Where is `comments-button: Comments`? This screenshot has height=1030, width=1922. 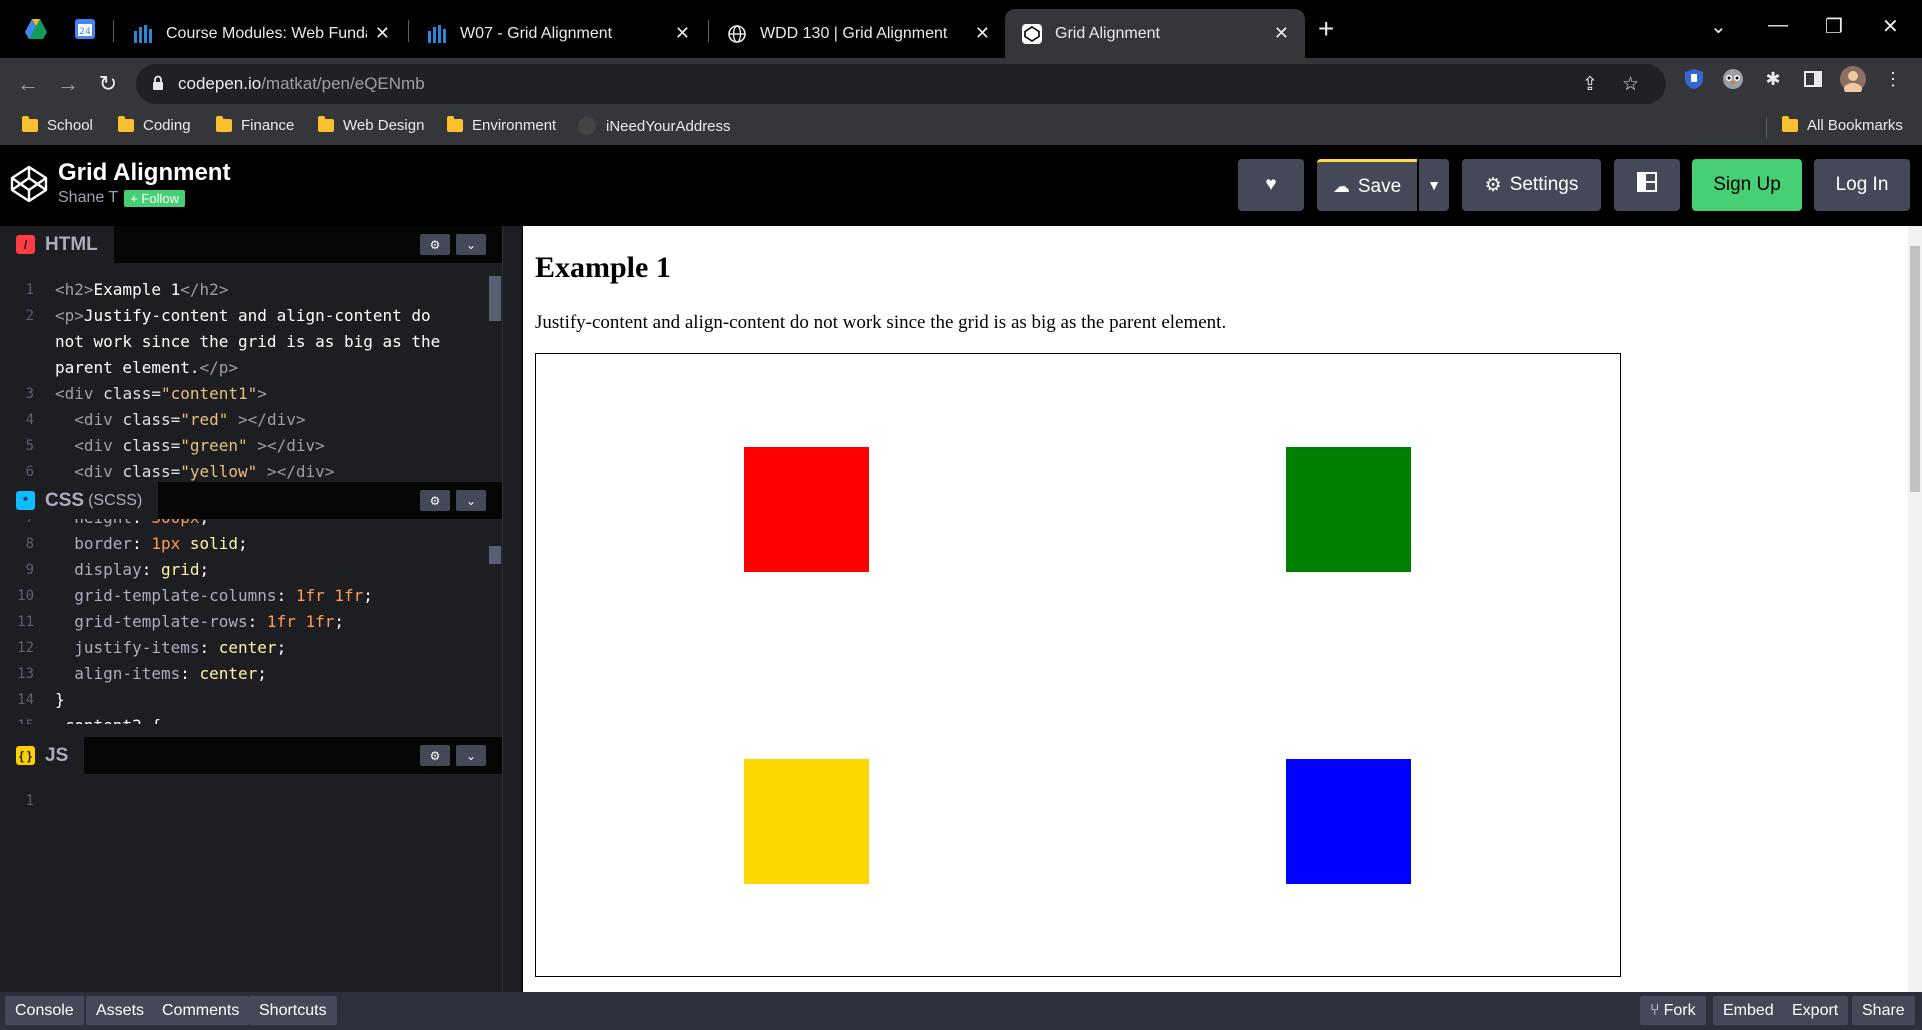
comments-button: Comments is located at coordinates (201, 1010).